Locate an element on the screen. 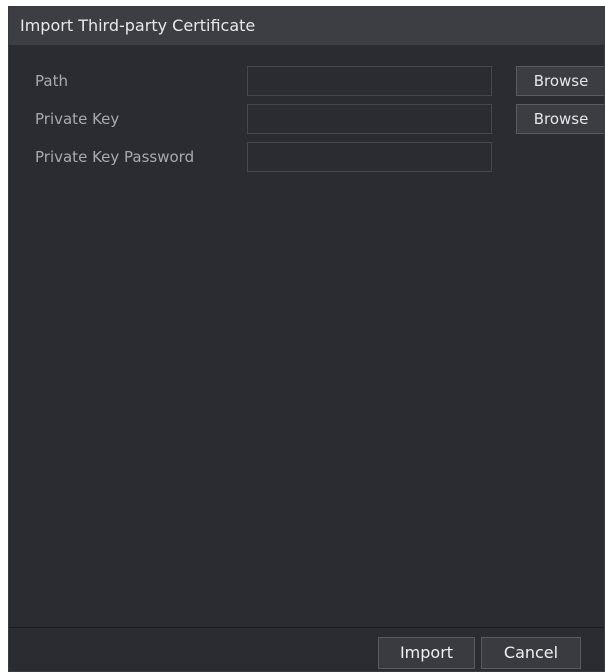 Image resolution: width=605 pixels, height=672 pixels. path-row: Path Browse is located at coordinates (306, 81).